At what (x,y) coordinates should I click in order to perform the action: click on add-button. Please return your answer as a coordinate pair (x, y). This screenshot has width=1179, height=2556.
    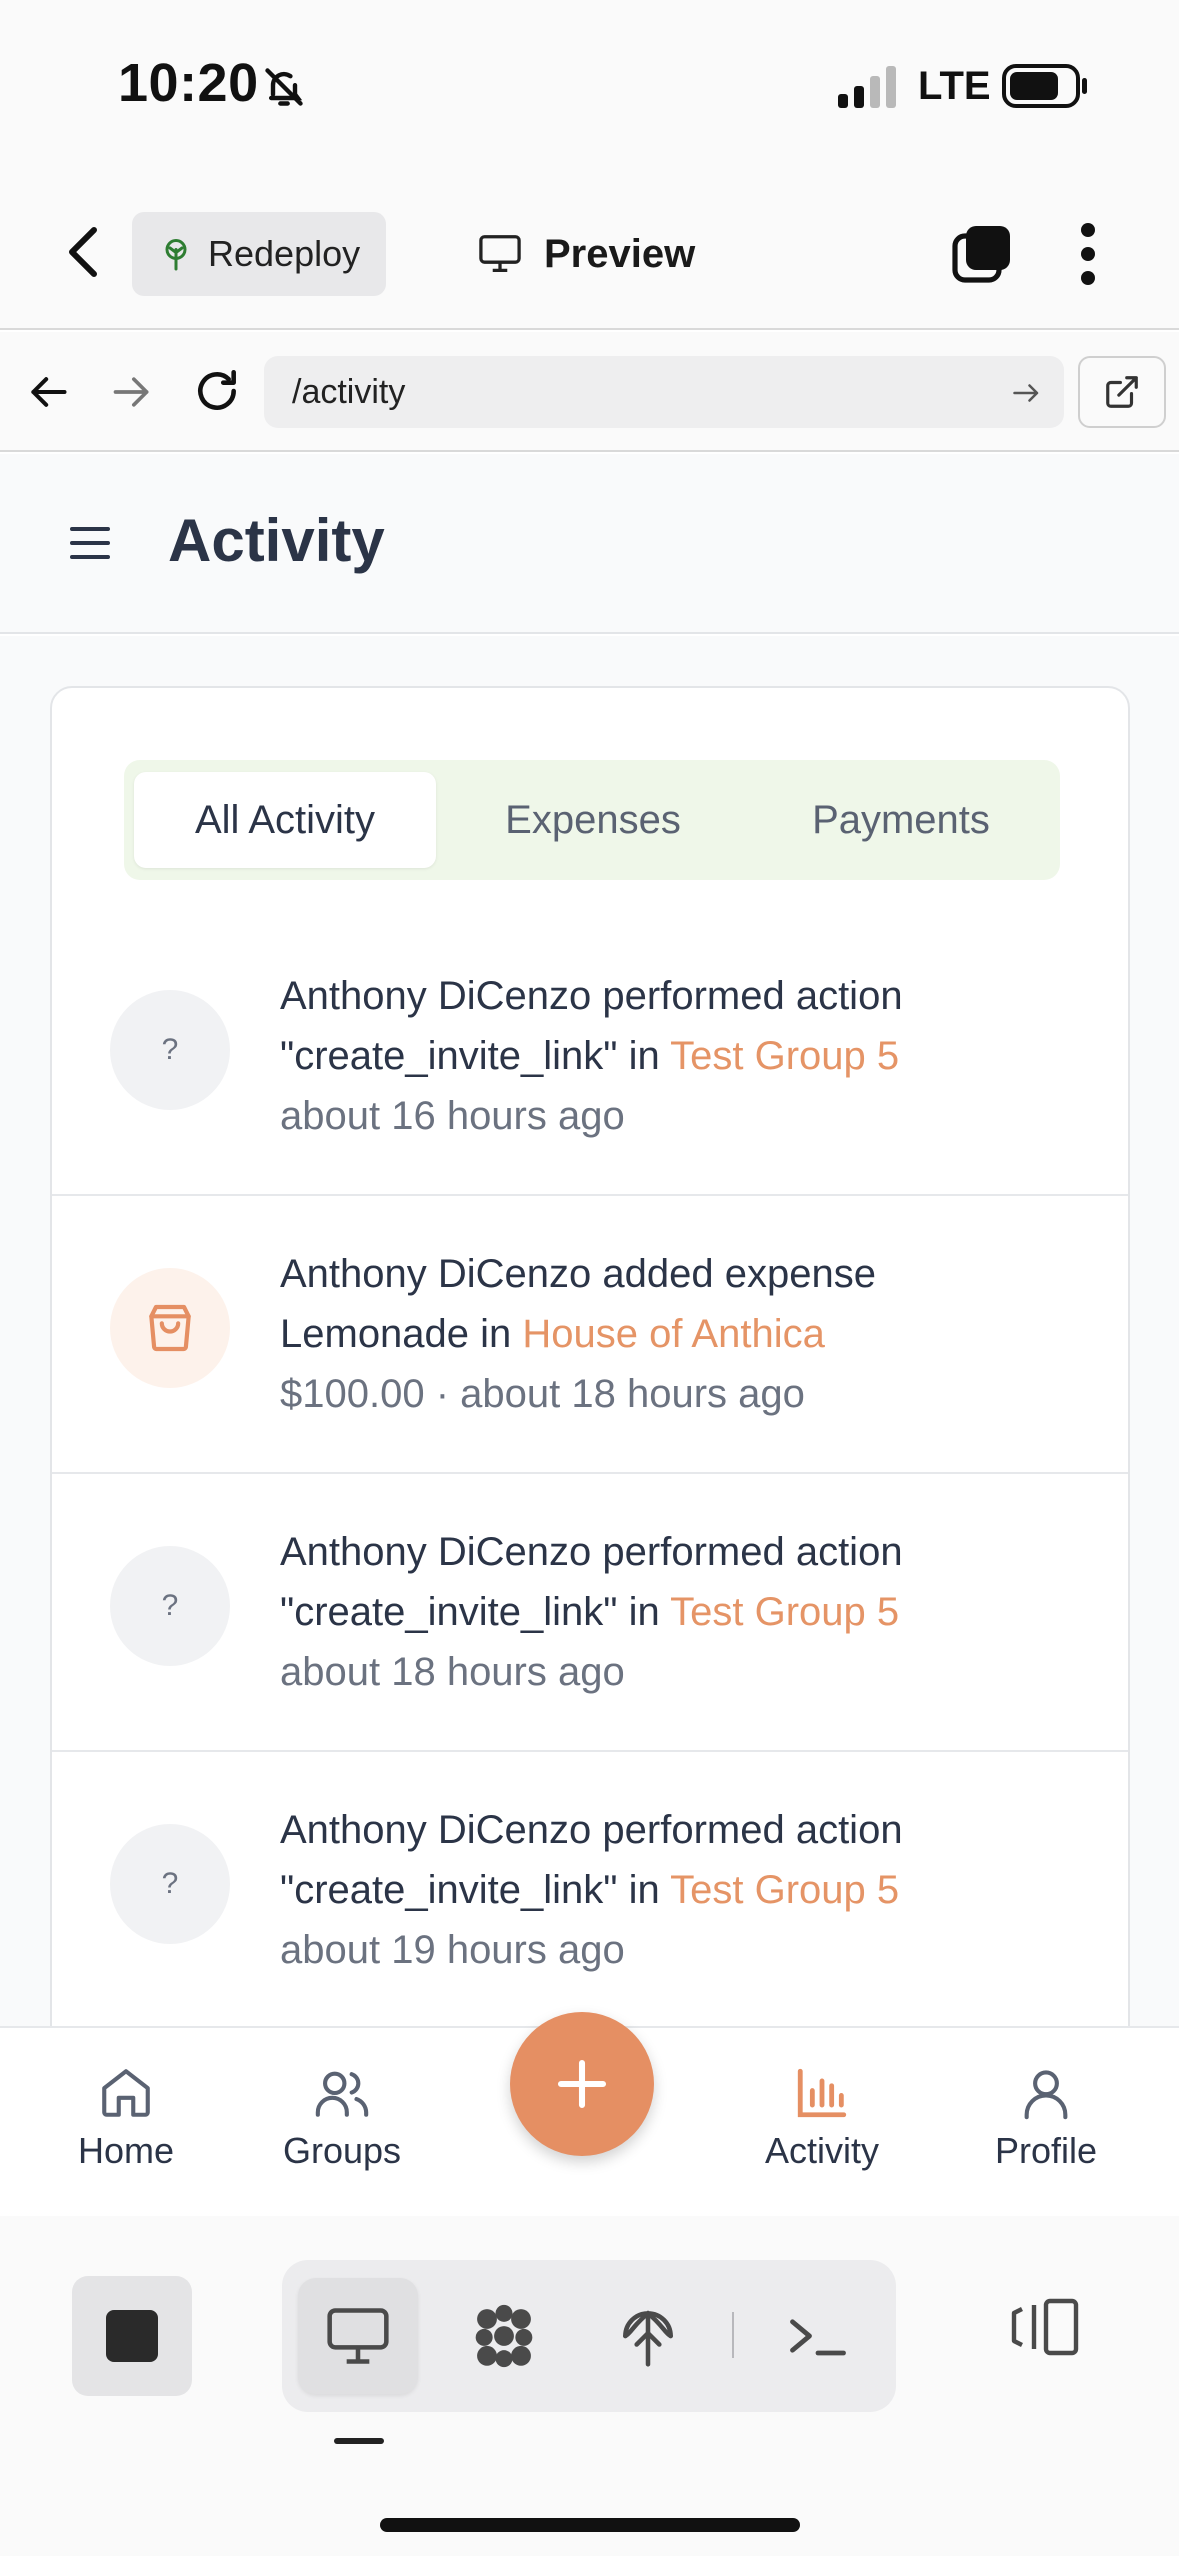
    Looking at the image, I should click on (582, 2084).